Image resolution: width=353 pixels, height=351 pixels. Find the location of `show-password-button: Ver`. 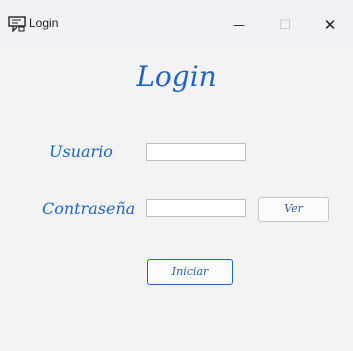

show-password-button: Ver is located at coordinates (293, 209).